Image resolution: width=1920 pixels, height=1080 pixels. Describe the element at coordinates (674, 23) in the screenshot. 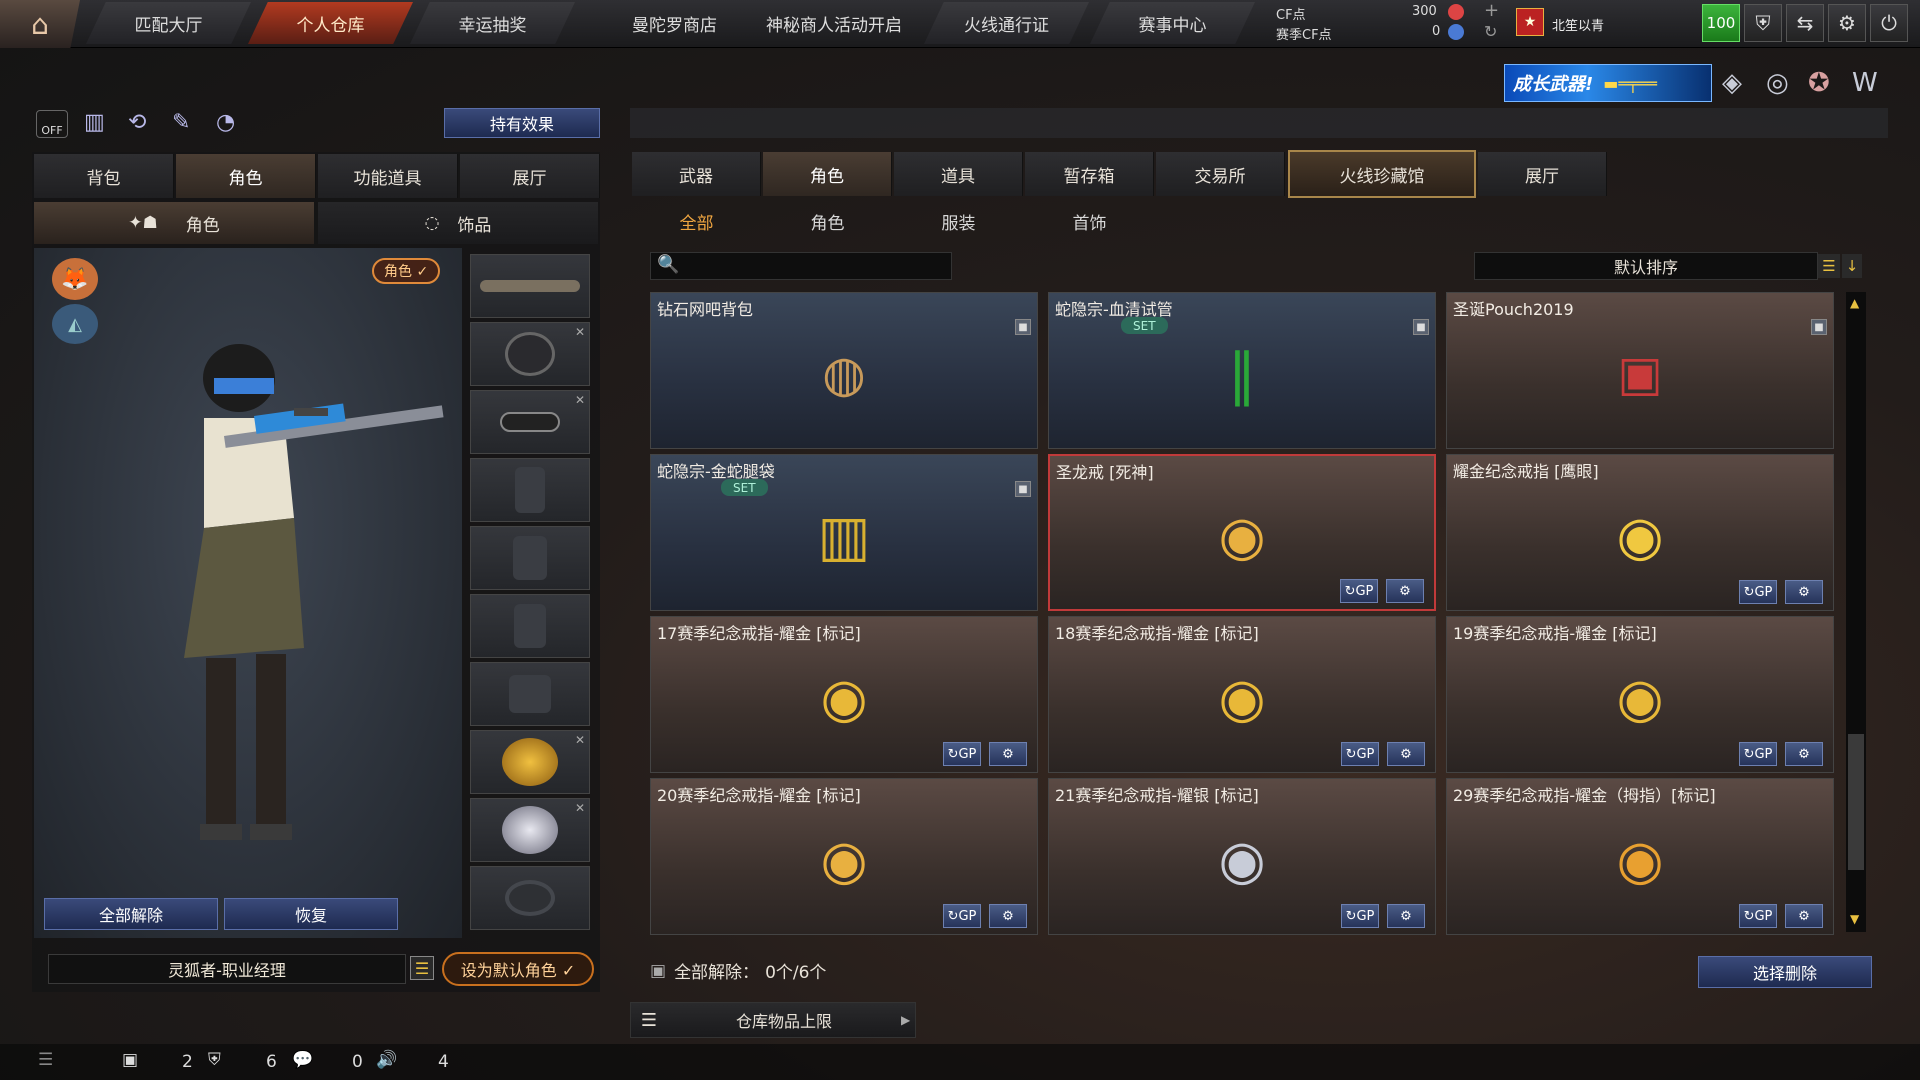

I see `nav-tab-3: 曼陀罗商店` at that location.